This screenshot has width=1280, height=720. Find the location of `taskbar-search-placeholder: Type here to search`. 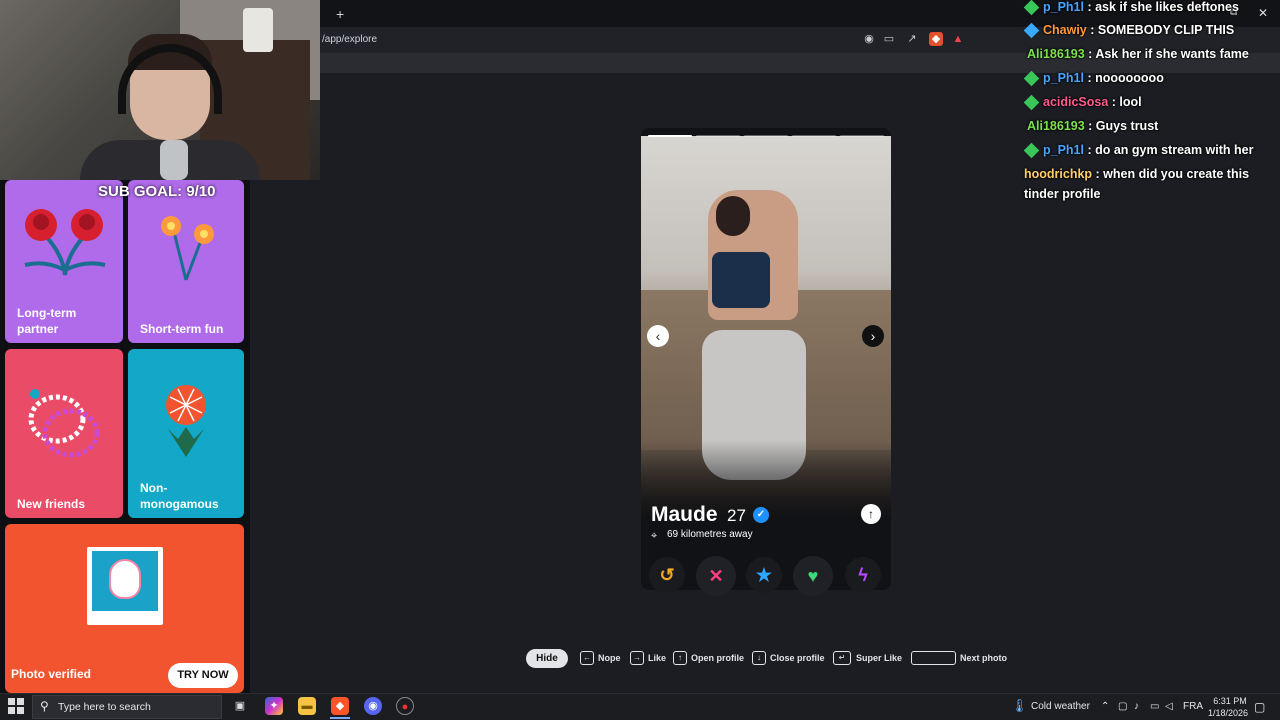

taskbar-search-placeholder: Type here to search is located at coordinates (104, 707).